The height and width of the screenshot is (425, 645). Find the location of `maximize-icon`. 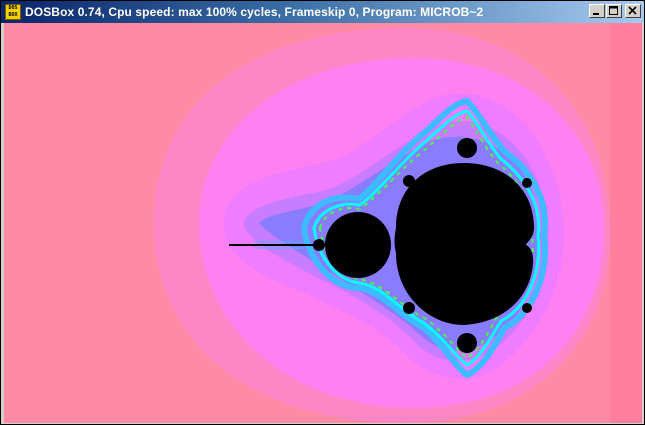

maximize-icon is located at coordinates (613, 10).